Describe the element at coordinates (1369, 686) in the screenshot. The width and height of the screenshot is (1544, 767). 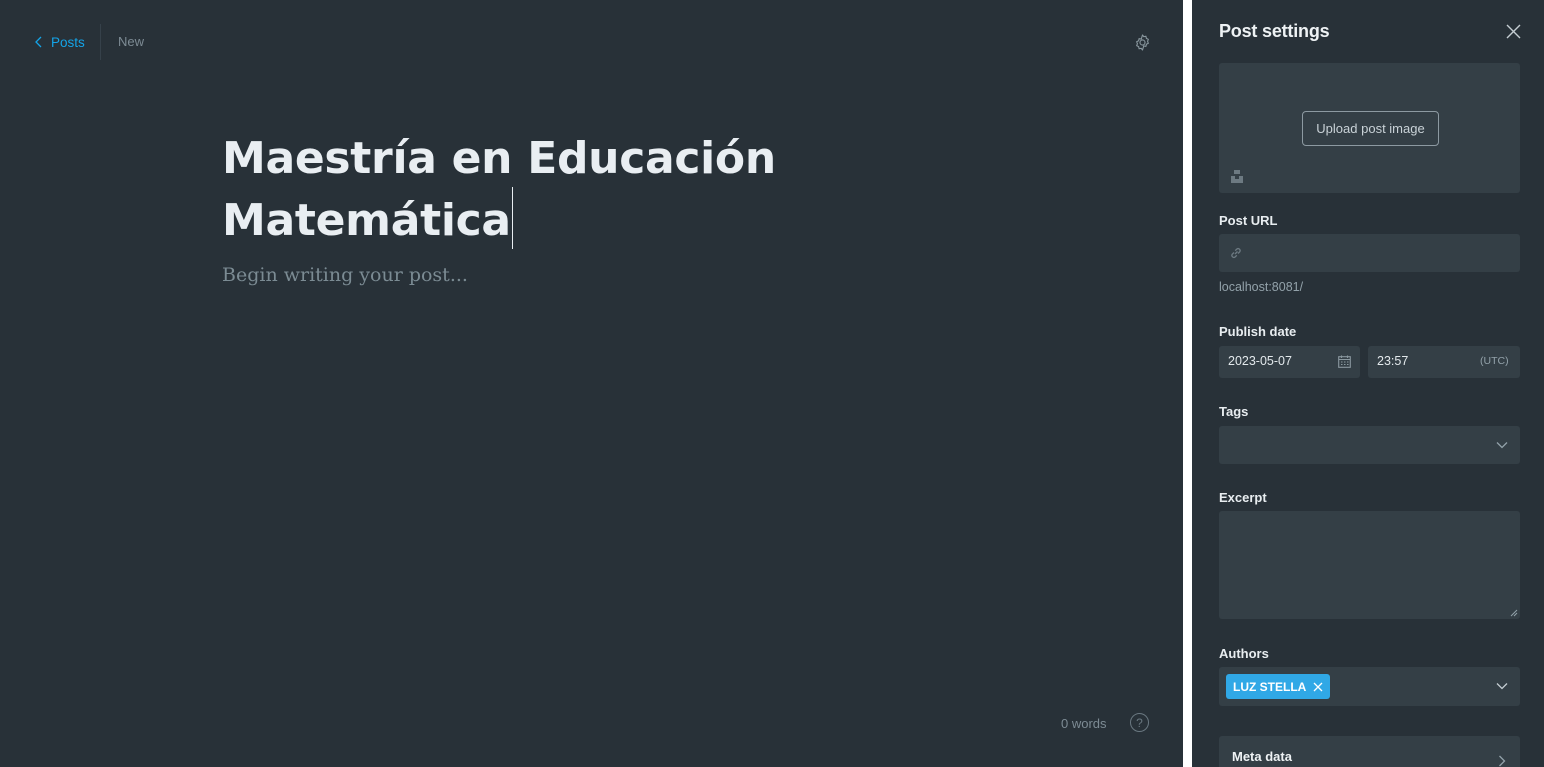
I see `authors-select: LUZ STELLA` at that location.